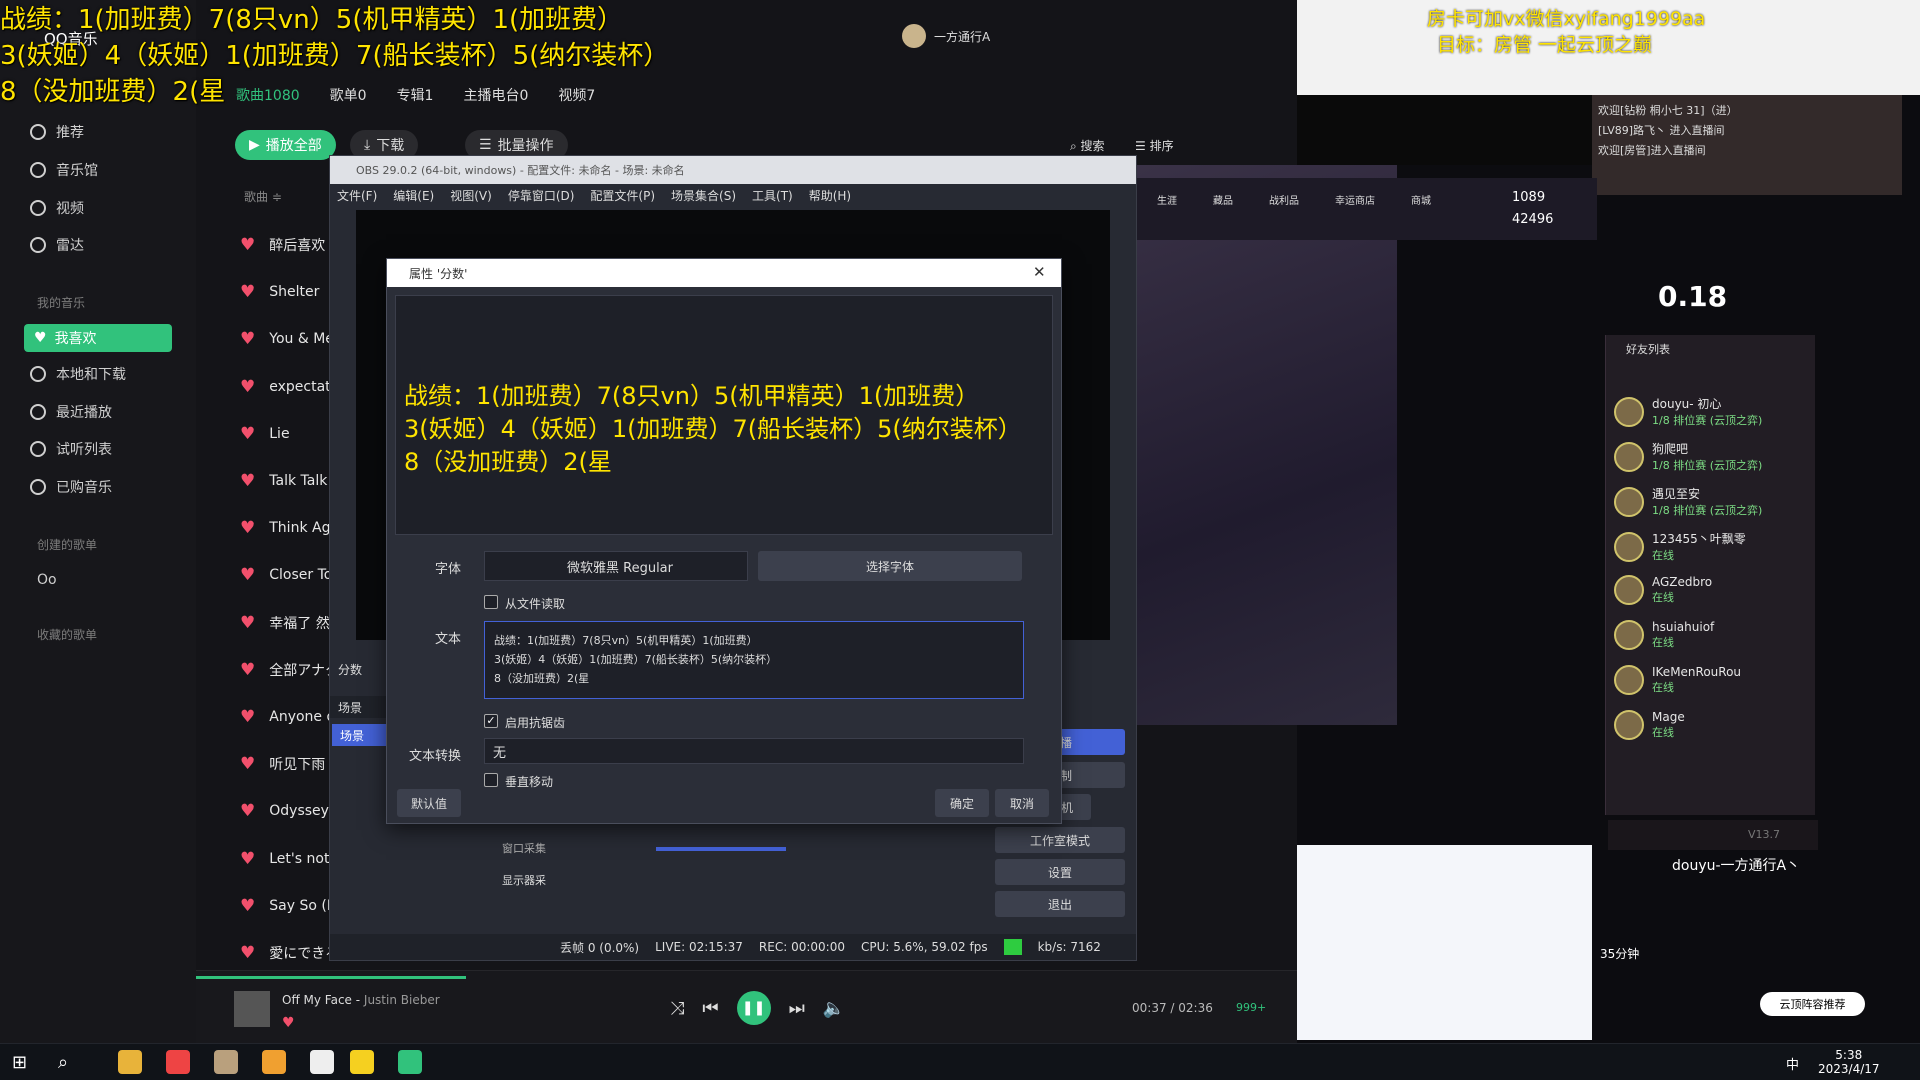 Image resolution: width=1920 pixels, height=1080 pixels. What do you see at coordinates (491, 602) in the screenshot?
I see `read-file-checkbox` at bounding box center [491, 602].